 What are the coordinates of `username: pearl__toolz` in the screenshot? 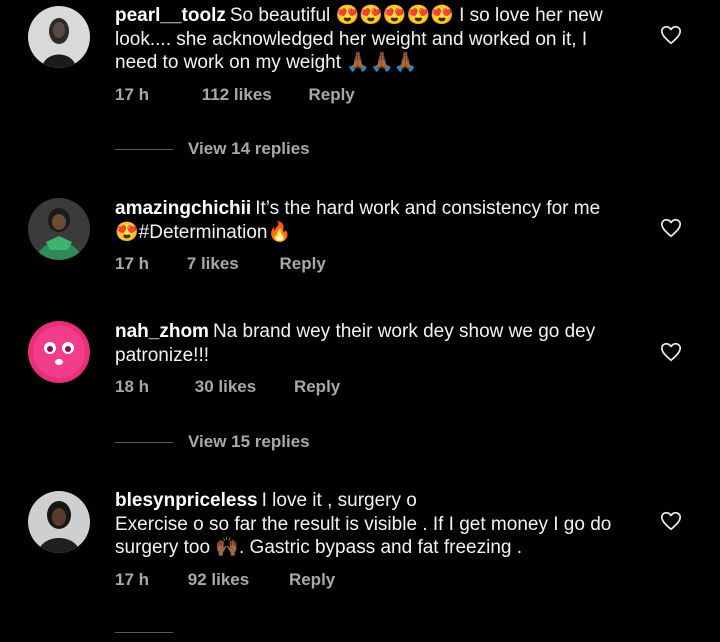 It's located at (170, 15).